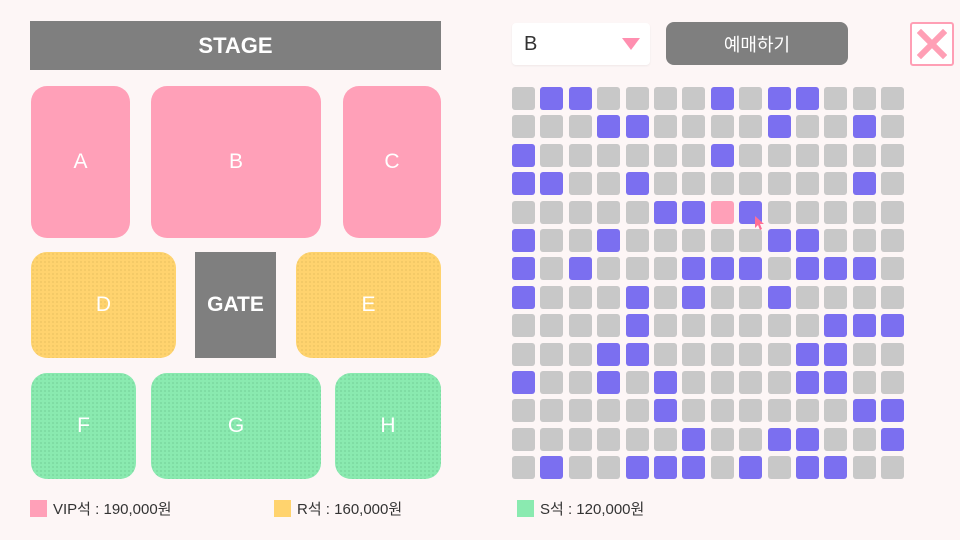 The height and width of the screenshot is (540, 960). I want to click on zone-select: B, so click(581, 44).